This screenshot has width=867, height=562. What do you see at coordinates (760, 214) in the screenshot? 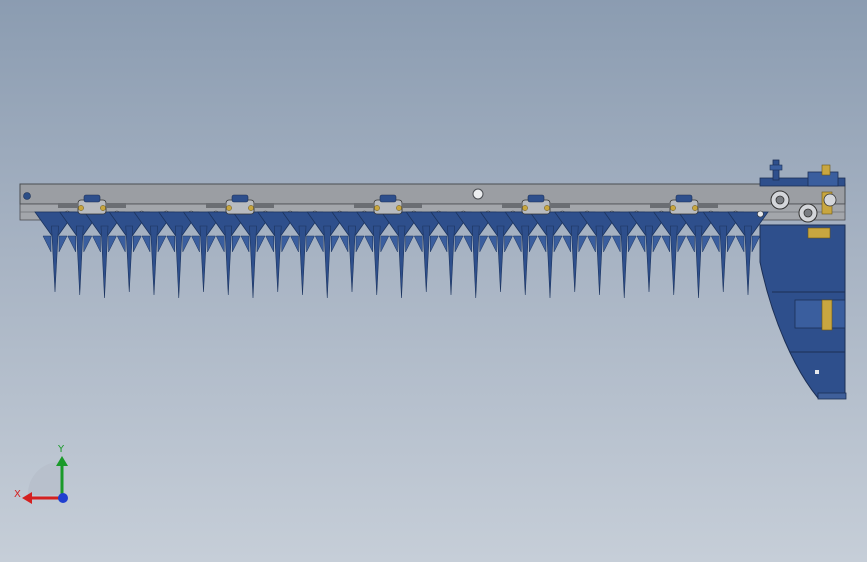
I see `rail-bolt` at bounding box center [760, 214].